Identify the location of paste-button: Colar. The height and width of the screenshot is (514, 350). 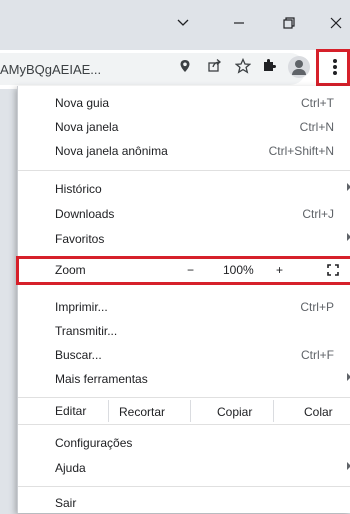
(318, 412).